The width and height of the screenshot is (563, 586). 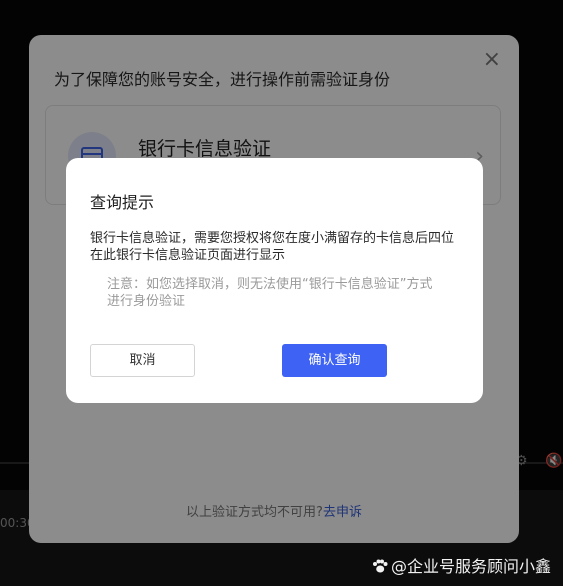 I want to click on prompt-note: 注意：如您选择取消，则无法使用“银行卡信息验证”方式进行身份验证, so click(x=270, y=293).